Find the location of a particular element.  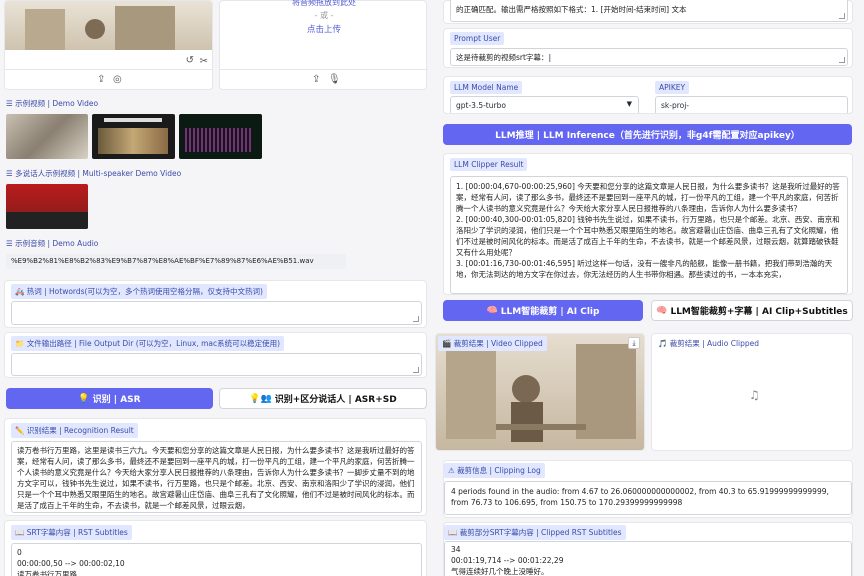

crop-icon: ✂ is located at coordinates (204, 61).